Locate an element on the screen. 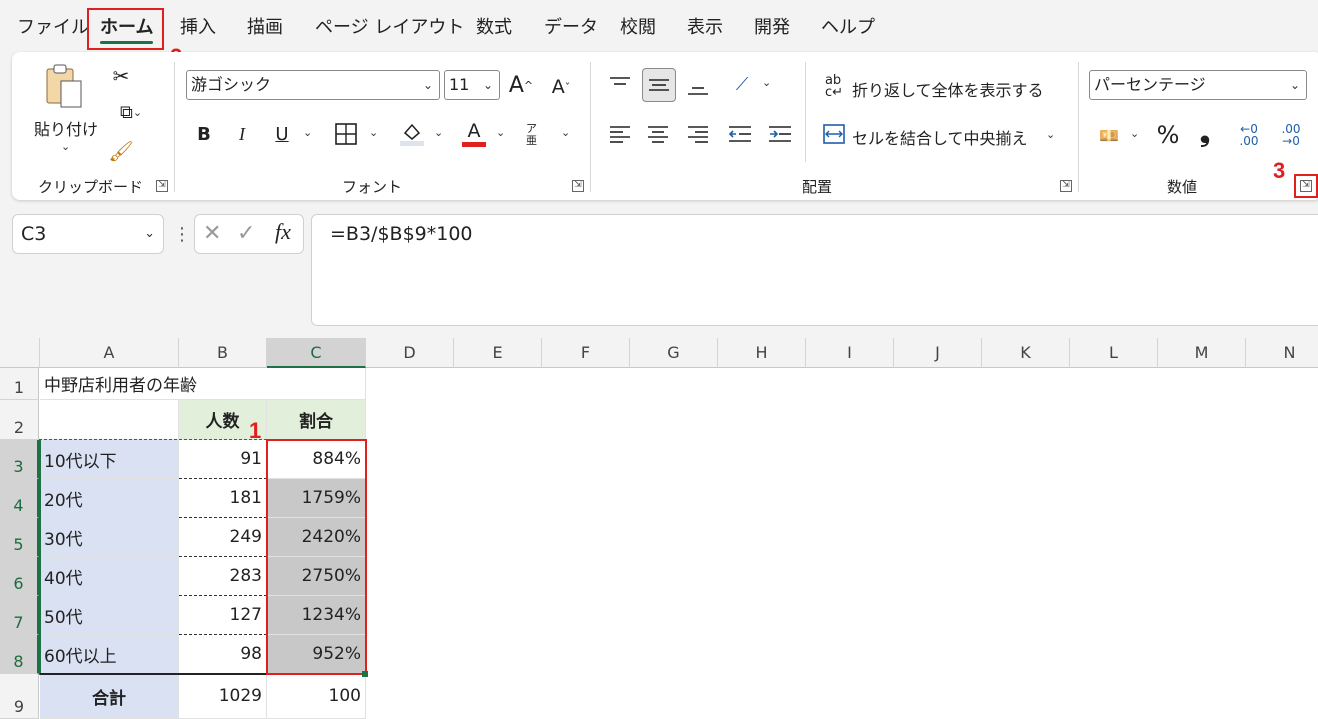  column-header-l: L is located at coordinates (1114, 353).